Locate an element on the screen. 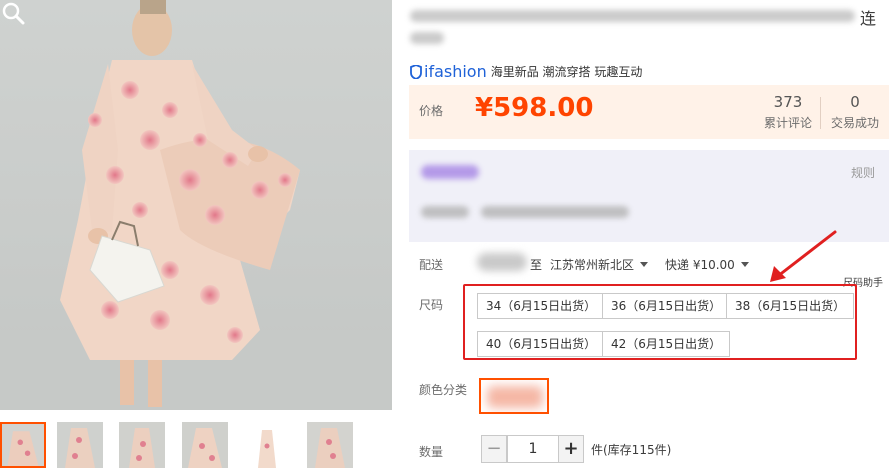  stat-divider is located at coordinates (820, 113).